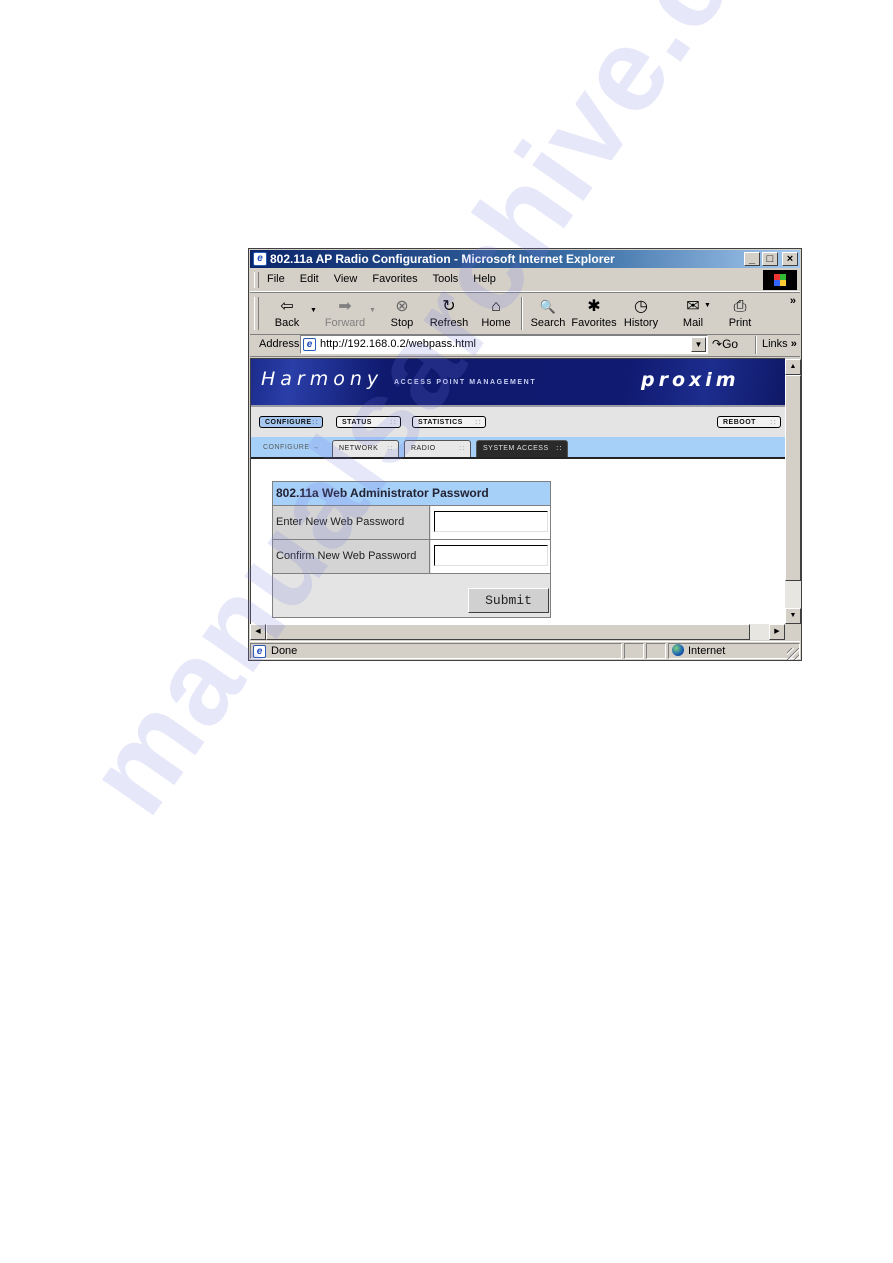  What do you see at coordinates (770, 259) in the screenshot?
I see `maximize-button: □` at bounding box center [770, 259].